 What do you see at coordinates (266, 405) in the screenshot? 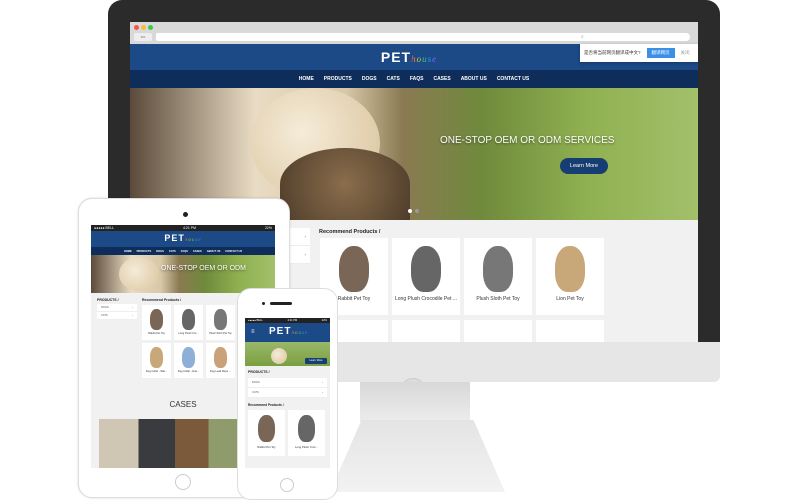
I see `recommend-heading: Recommend Products /` at bounding box center [266, 405].